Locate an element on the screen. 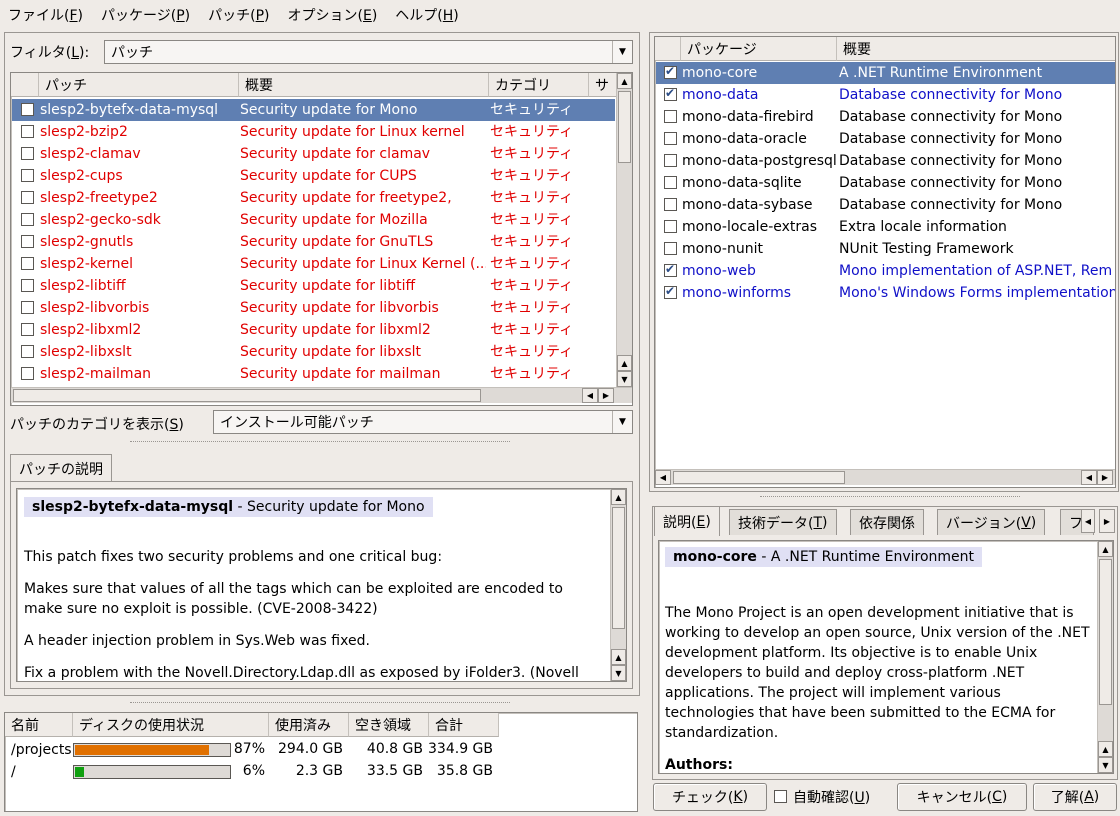  desc-vscrollbar: ▲ ▲ ▼ is located at coordinates (618, 585).